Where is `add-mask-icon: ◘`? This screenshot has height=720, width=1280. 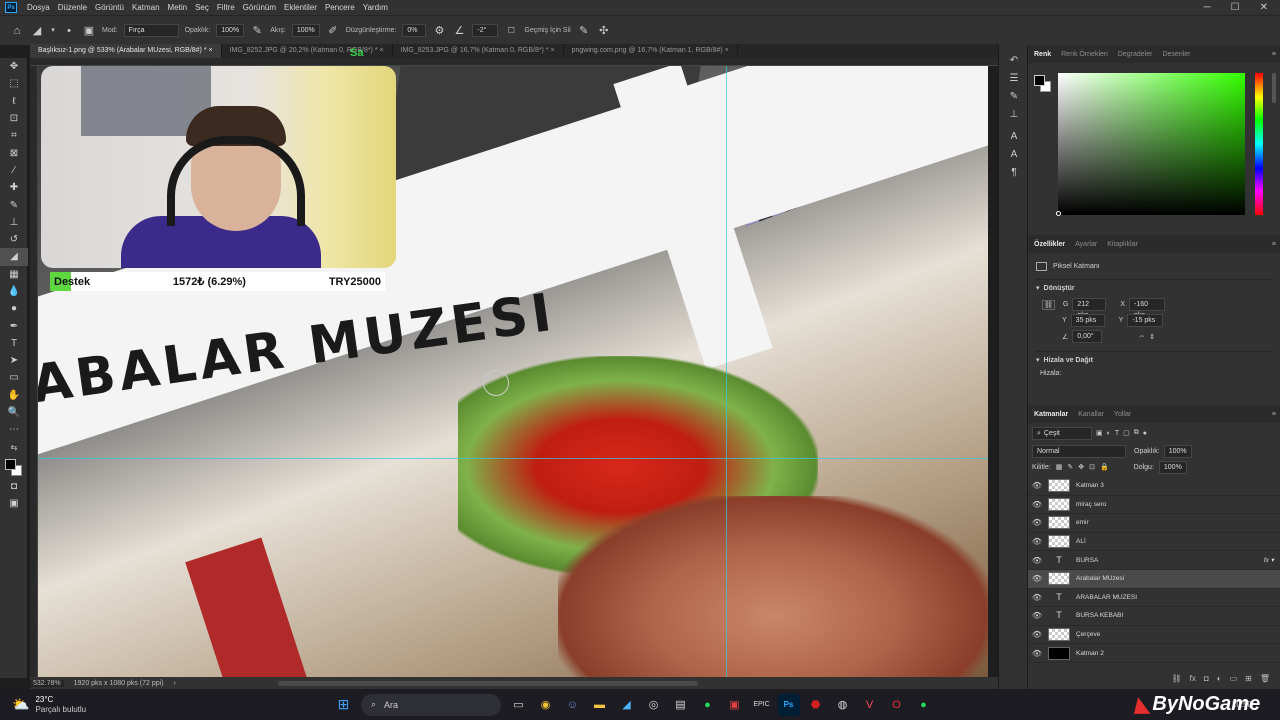 add-mask-icon: ◘ is located at coordinates (1206, 678).